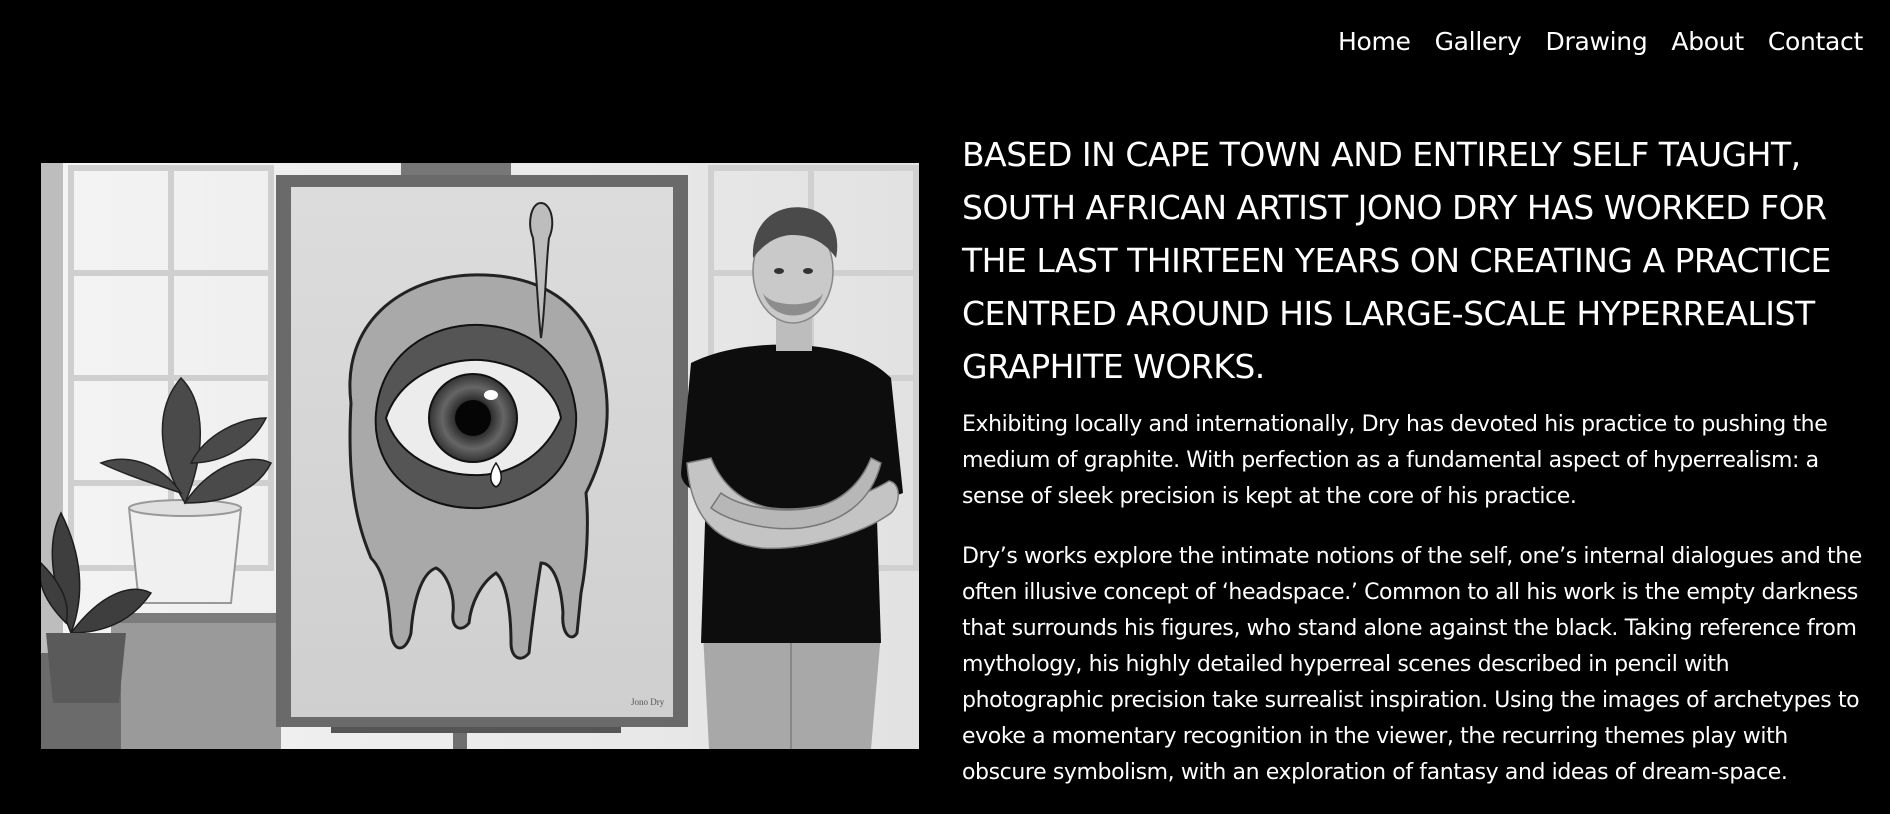  What do you see at coordinates (1707, 42) in the screenshot?
I see `nav-about-link: About` at bounding box center [1707, 42].